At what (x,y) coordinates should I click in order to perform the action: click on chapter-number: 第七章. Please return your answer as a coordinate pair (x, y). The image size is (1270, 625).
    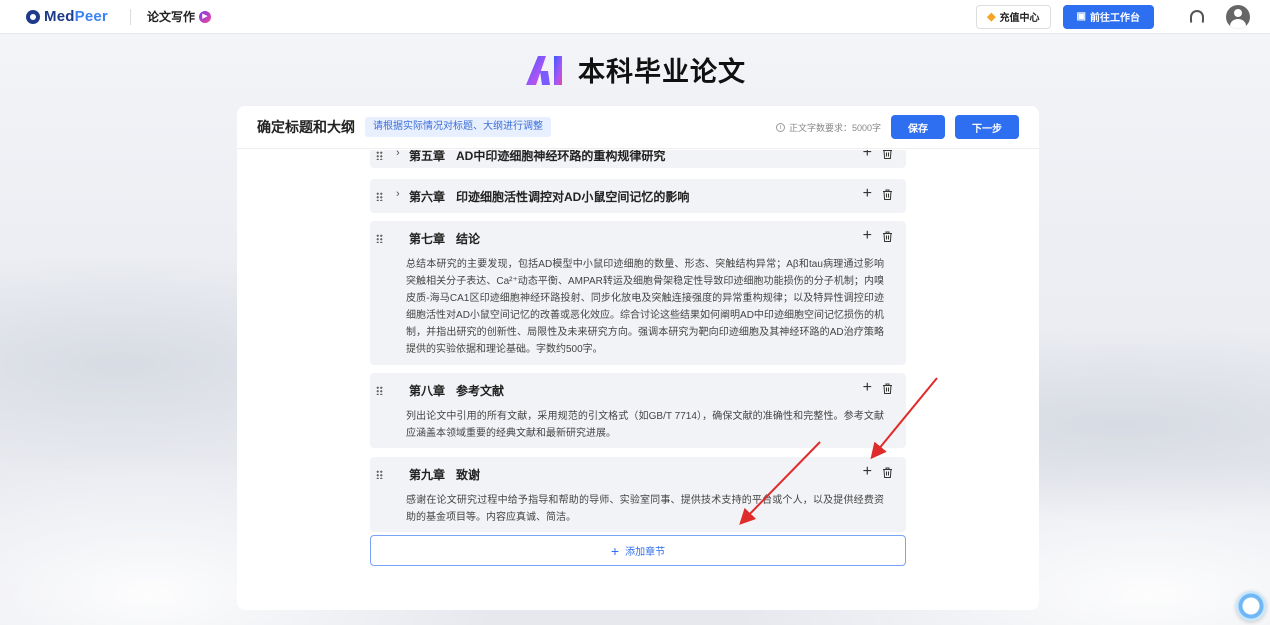
    Looking at the image, I should click on (427, 239).